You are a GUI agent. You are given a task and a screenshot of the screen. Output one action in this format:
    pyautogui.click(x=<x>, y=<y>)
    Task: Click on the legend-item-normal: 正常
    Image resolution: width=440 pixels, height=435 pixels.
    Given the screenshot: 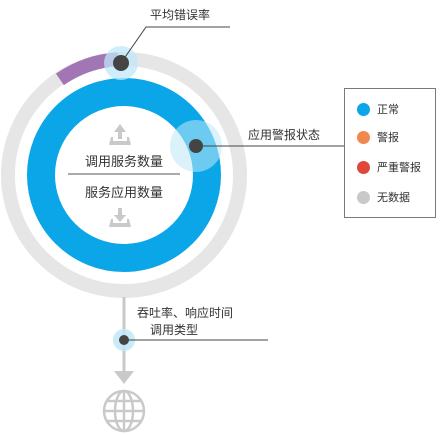 What is the action you would take?
    pyautogui.click(x=378, y=109)
    